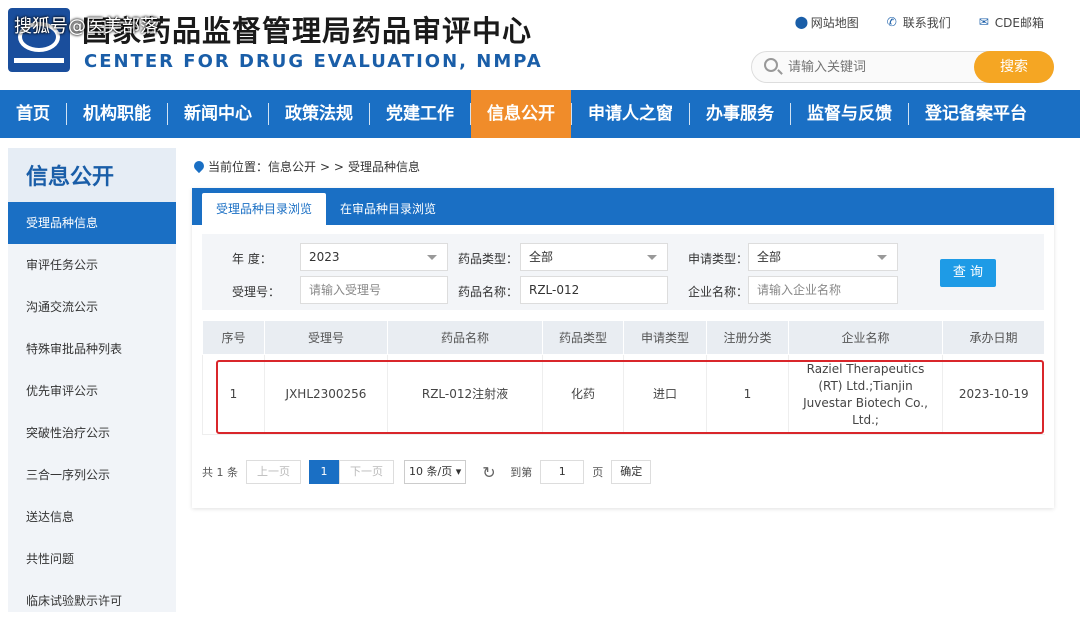  I want to click on drug-name-label: 药品名称：, so click(488, 292).